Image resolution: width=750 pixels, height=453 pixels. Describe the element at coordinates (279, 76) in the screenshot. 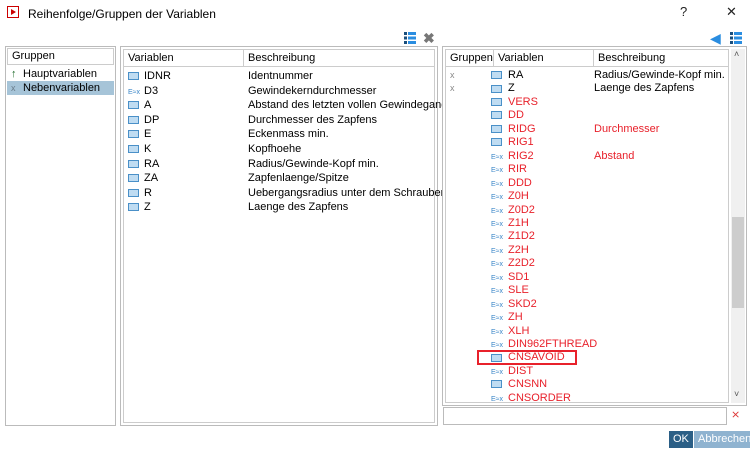

I see `table-row: IDNR Identnummer` at that location.